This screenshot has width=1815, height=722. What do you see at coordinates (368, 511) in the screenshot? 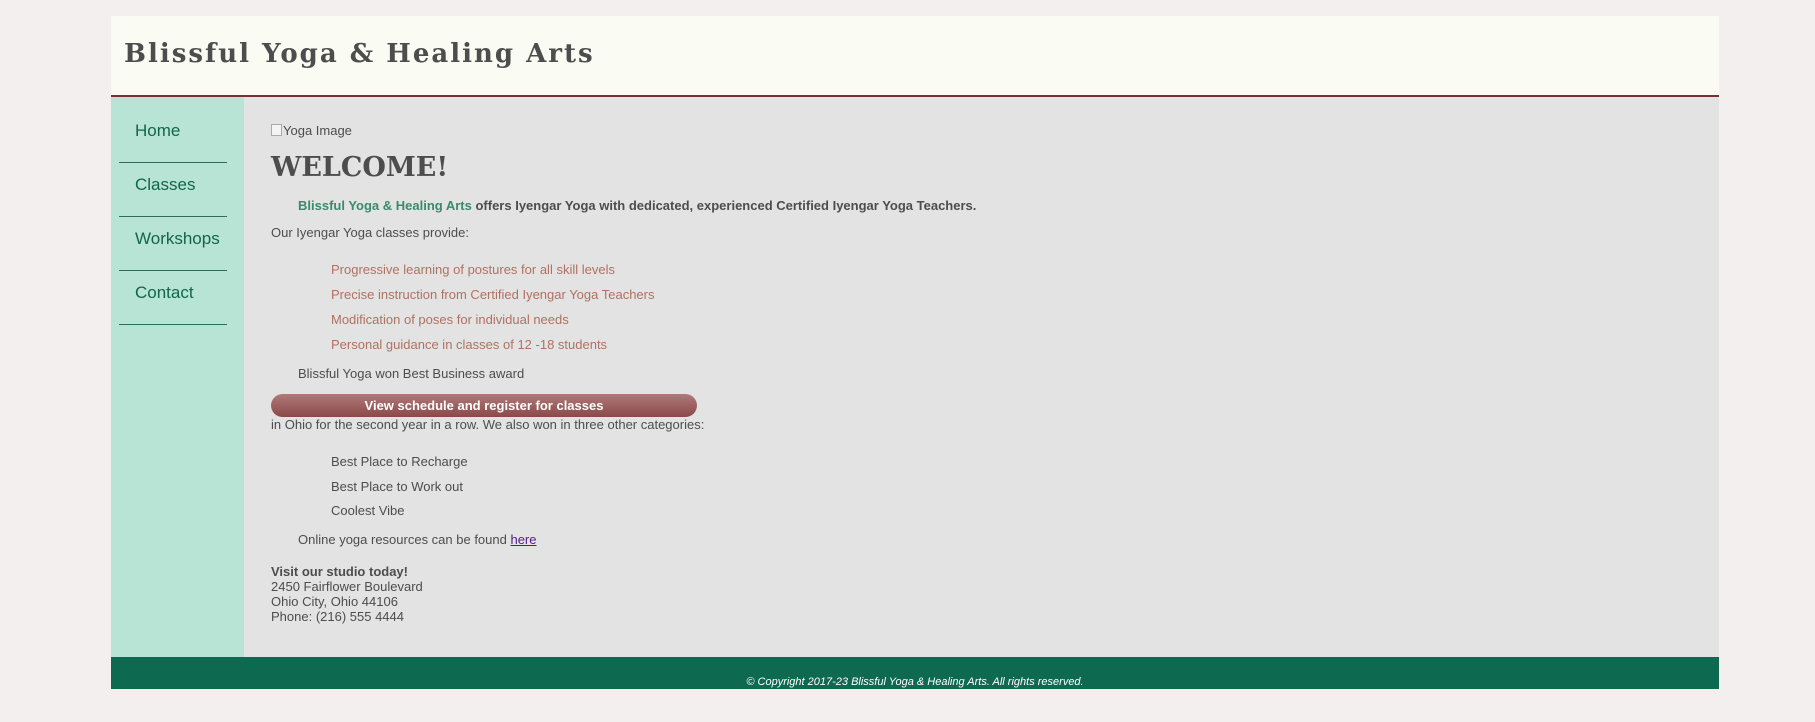
I see `award-category-item: Coolest Vibe` at bounding box center [368, 511].